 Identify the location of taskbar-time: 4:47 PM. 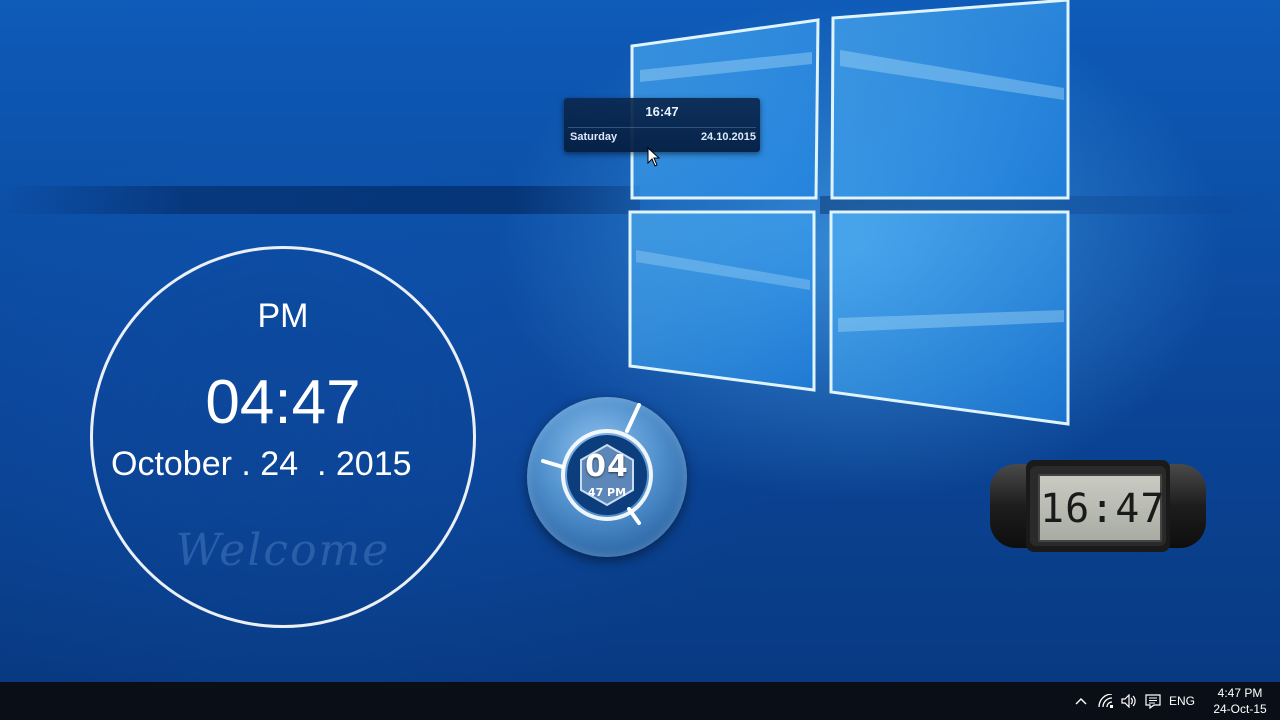
(1240, 693).